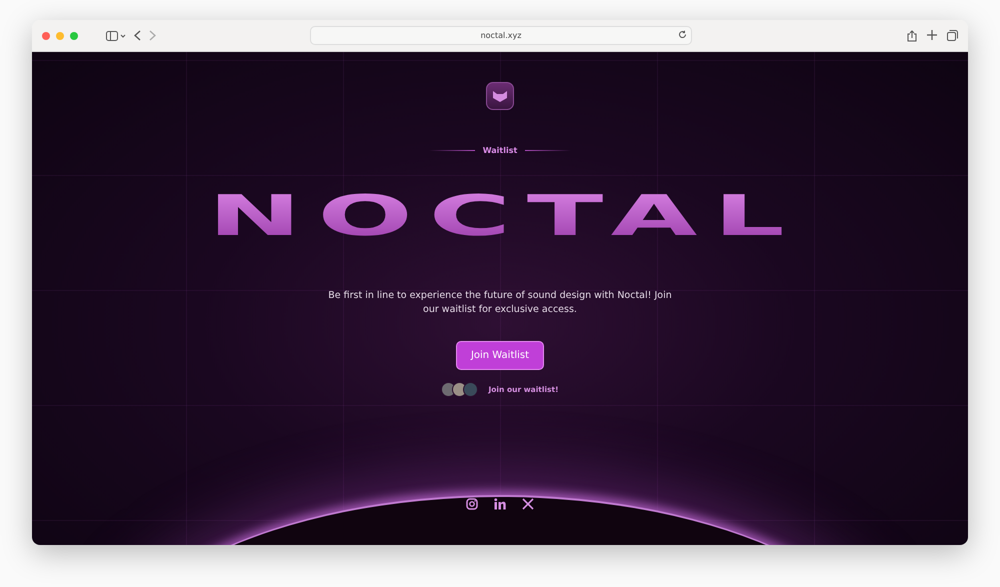  Describe the element at coordinates (501, 35) in the screenshot. I see `address-bar: noctal.xyz` at that location.